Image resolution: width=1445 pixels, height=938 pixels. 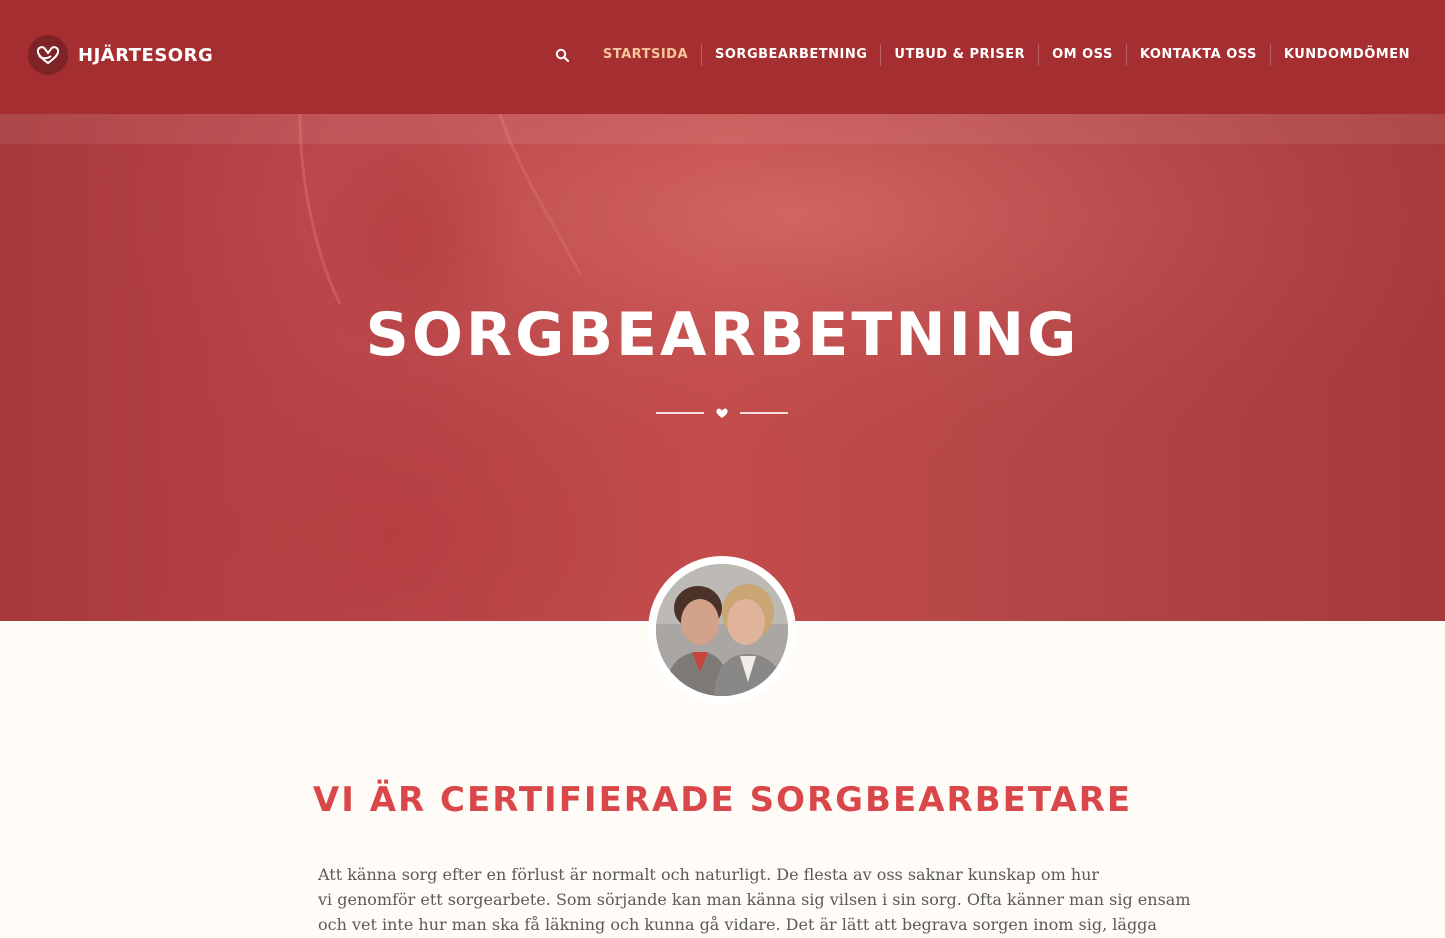 What do you see at coordinates (959, 55) in the screenshot?
I see `nav-item-utbud-priser: UTBUD & PRISER` at bounding box center [959, 55].